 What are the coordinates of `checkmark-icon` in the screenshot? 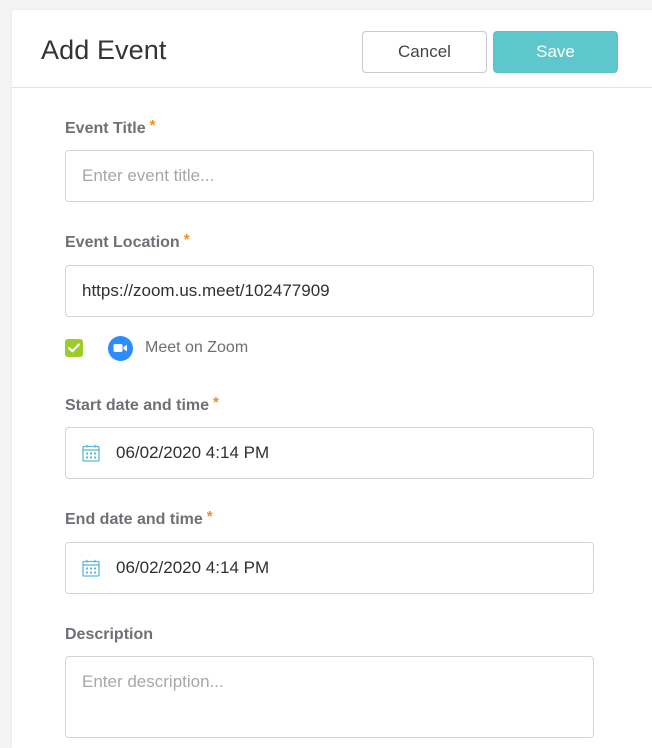 It's located at (74, 348).